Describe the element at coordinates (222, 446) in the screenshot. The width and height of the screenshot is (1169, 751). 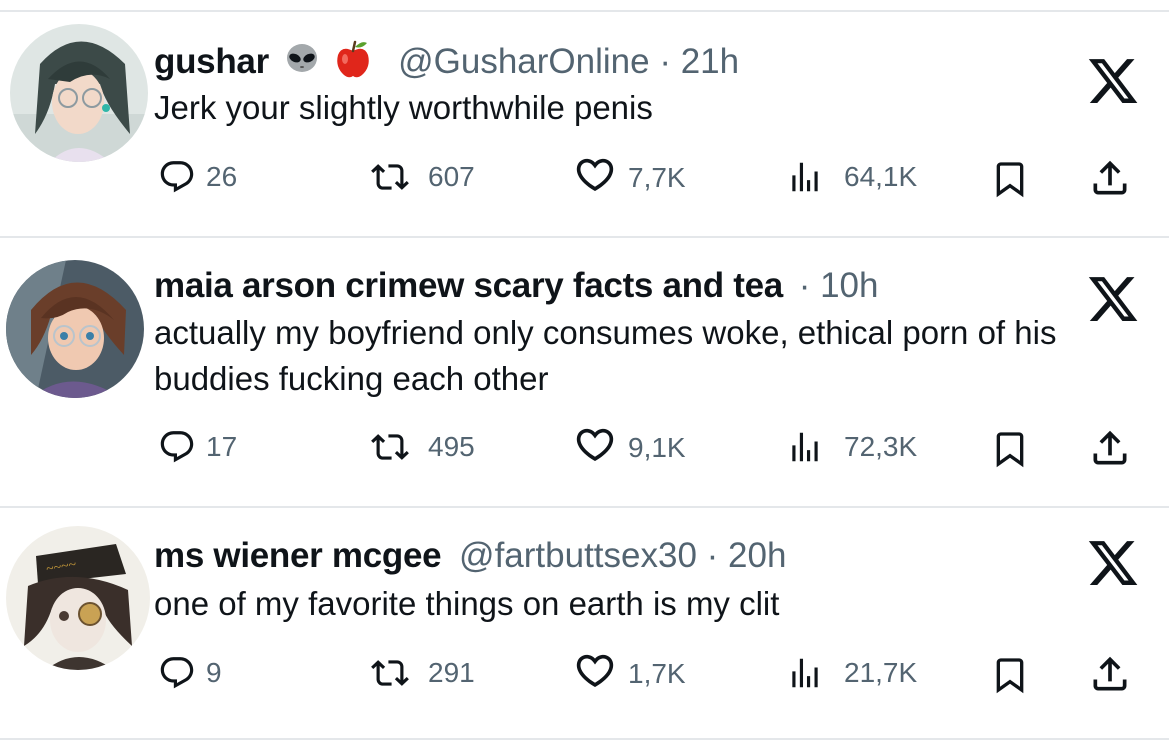
I see `reply-count: 17` at that location.